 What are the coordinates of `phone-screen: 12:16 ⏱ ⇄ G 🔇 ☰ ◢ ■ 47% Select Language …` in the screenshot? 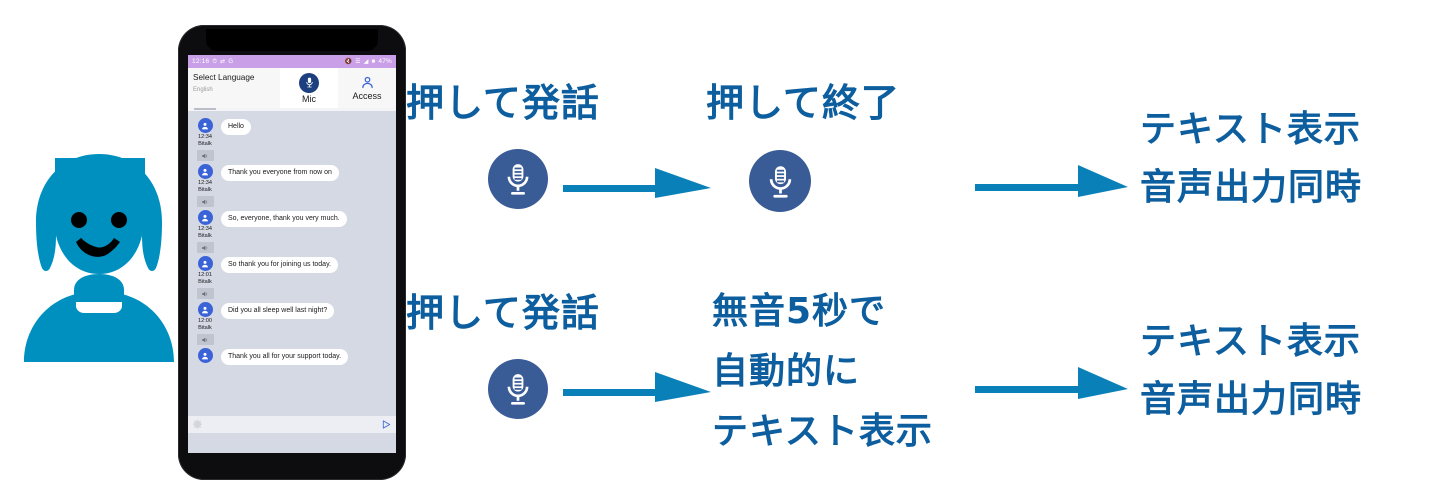 It's located at (292, 254).